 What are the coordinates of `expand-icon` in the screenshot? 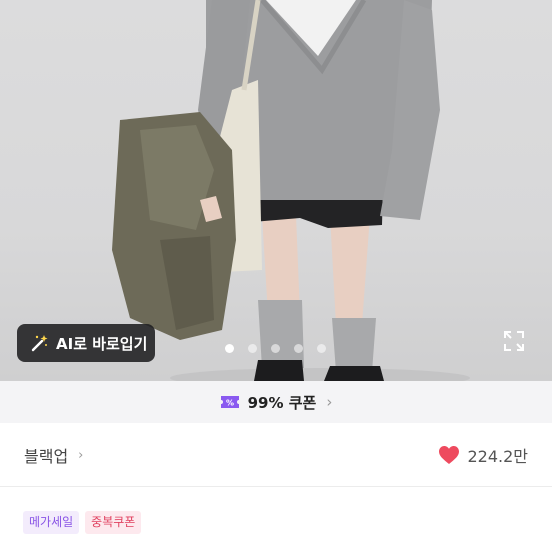 It's located at (514, 341).